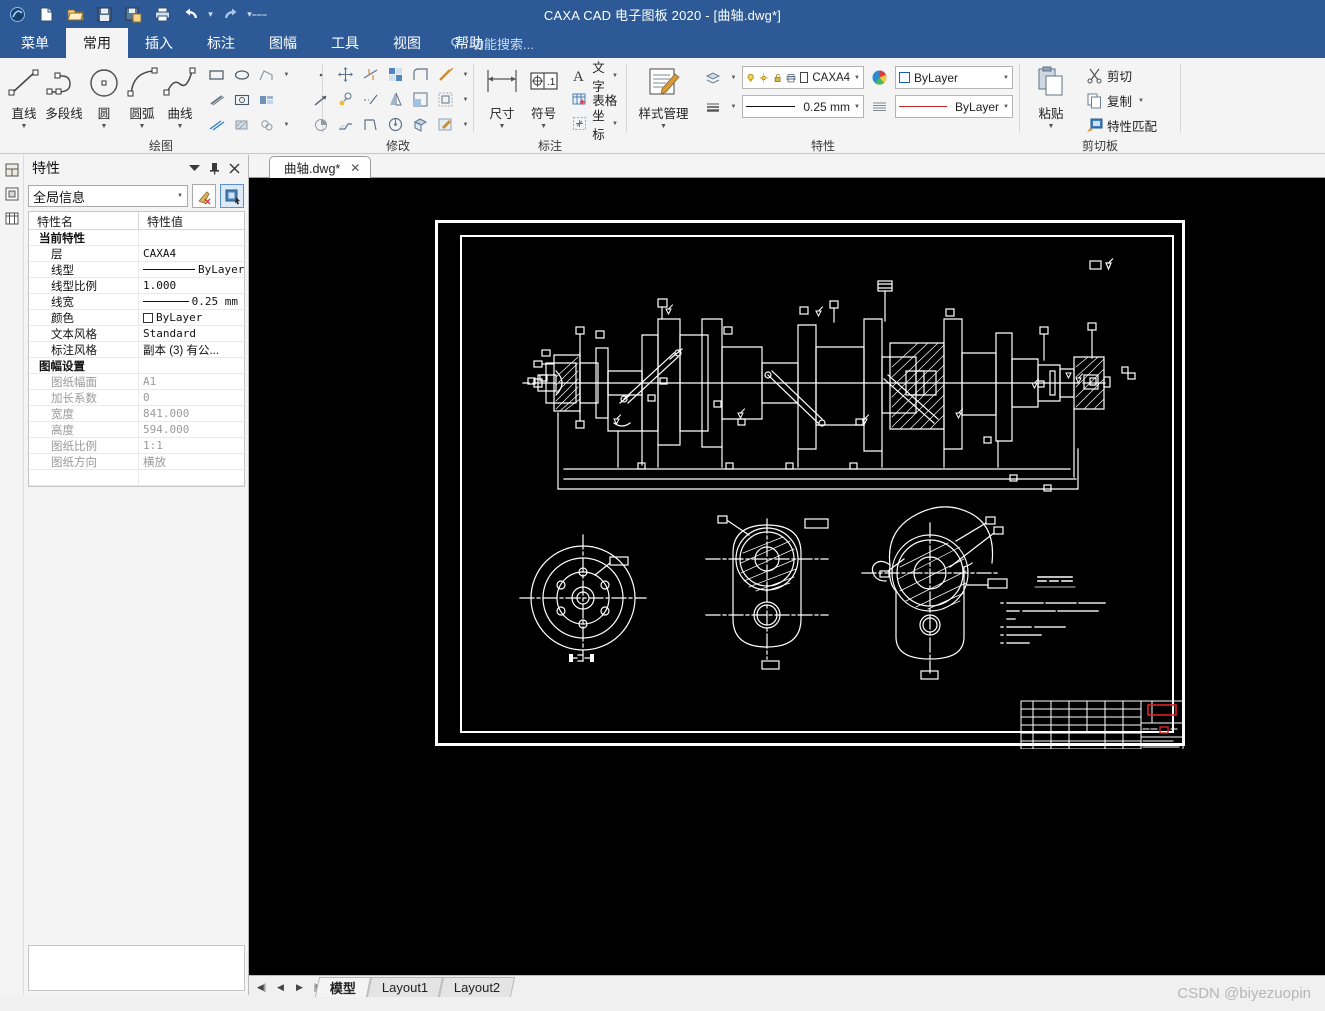 This screenshot has height=1011, width=1325. What do you see at coordinates (133, 14) in the screenshot?
I see `save-as-icon` at bounding box center [133, 14].